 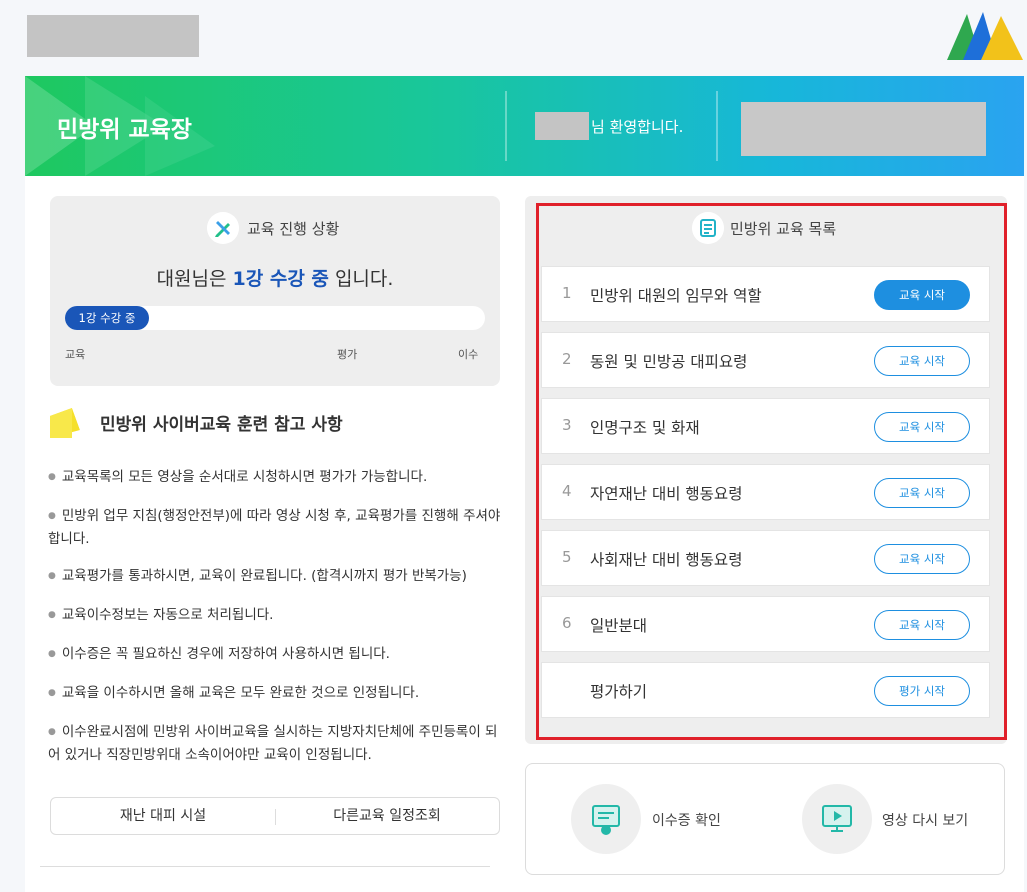 What do you see at coordinates (194, 279) in the screenshot?
I see `status-prefix: 대원님은` at bounding box center [194, 279].